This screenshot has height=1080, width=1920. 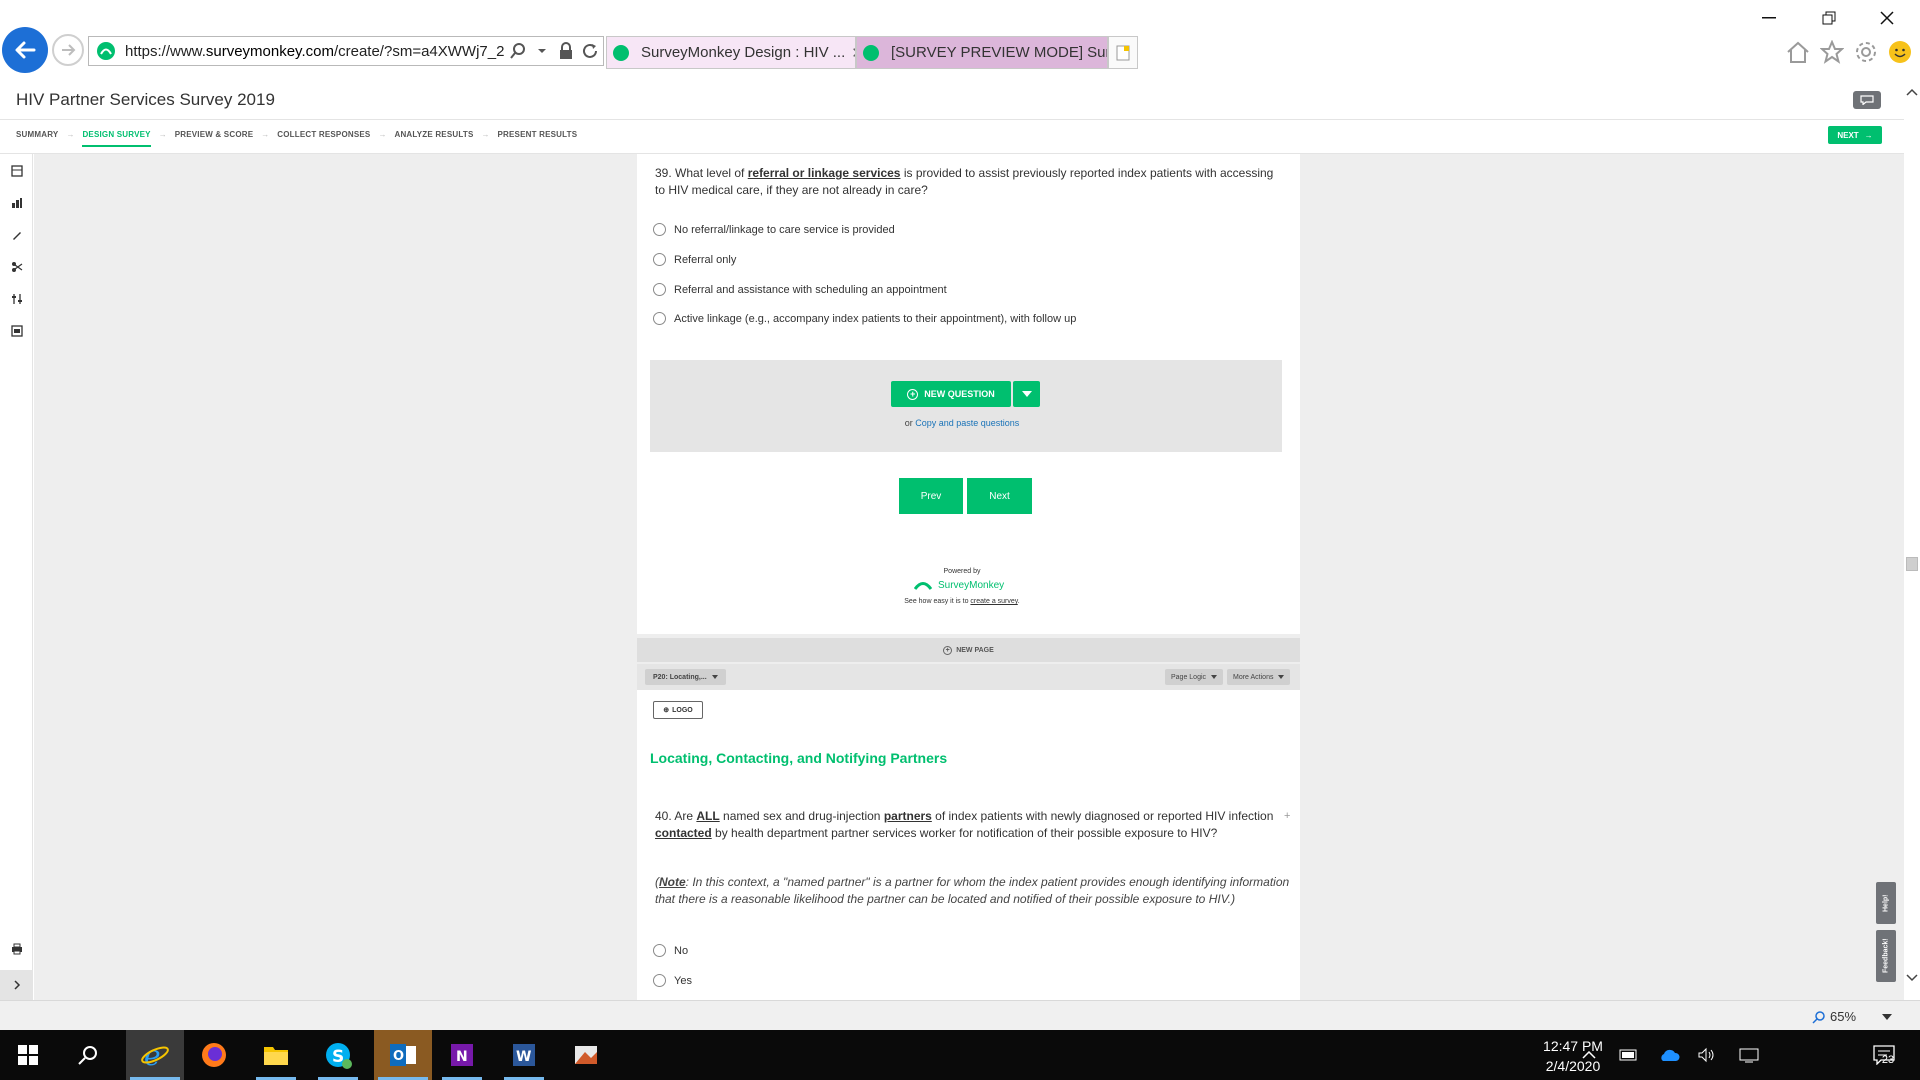 What do you see at coordinates (1912, 92) in the screenshot?
I see `scroll-up-icon` at bounding box center [1912, 92].